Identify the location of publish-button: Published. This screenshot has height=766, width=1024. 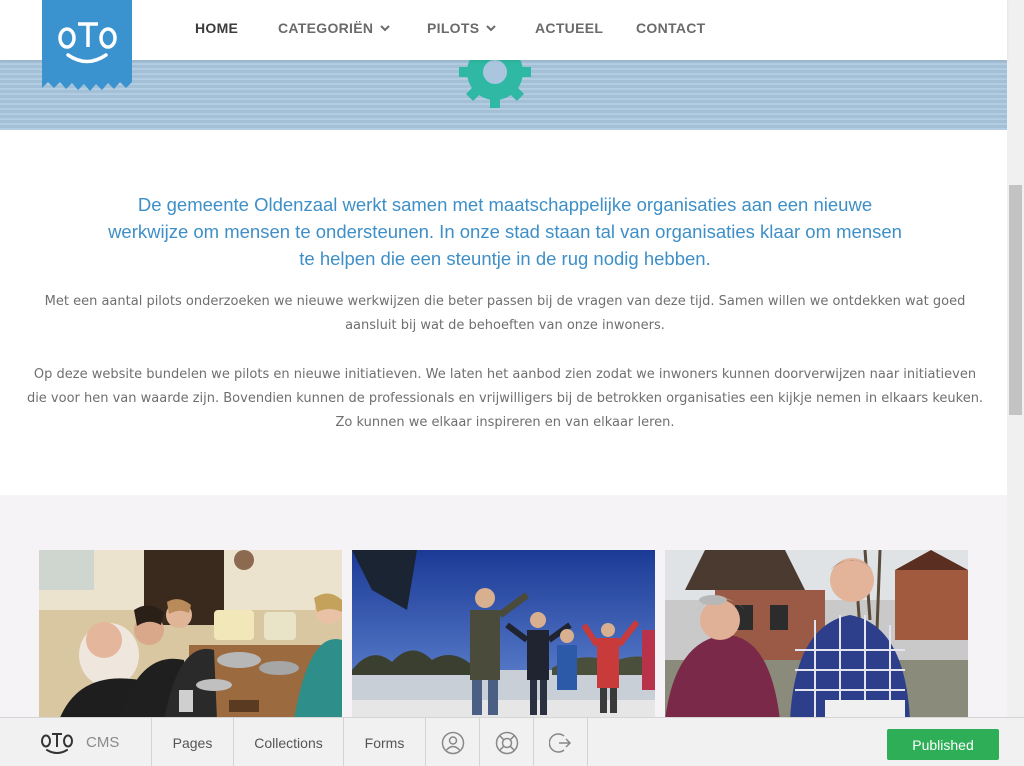
(943, 744).